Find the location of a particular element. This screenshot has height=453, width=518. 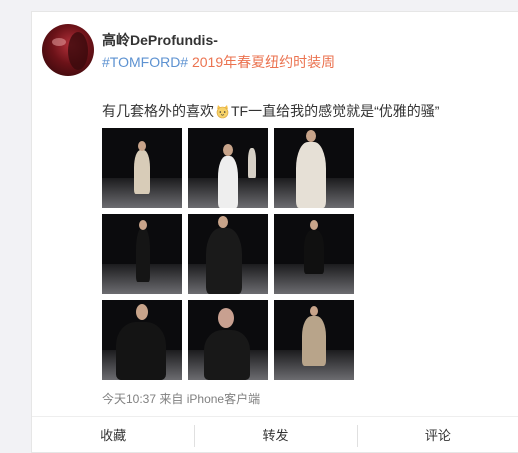

comment-button: 评论 is located at coordinates (437, 435).